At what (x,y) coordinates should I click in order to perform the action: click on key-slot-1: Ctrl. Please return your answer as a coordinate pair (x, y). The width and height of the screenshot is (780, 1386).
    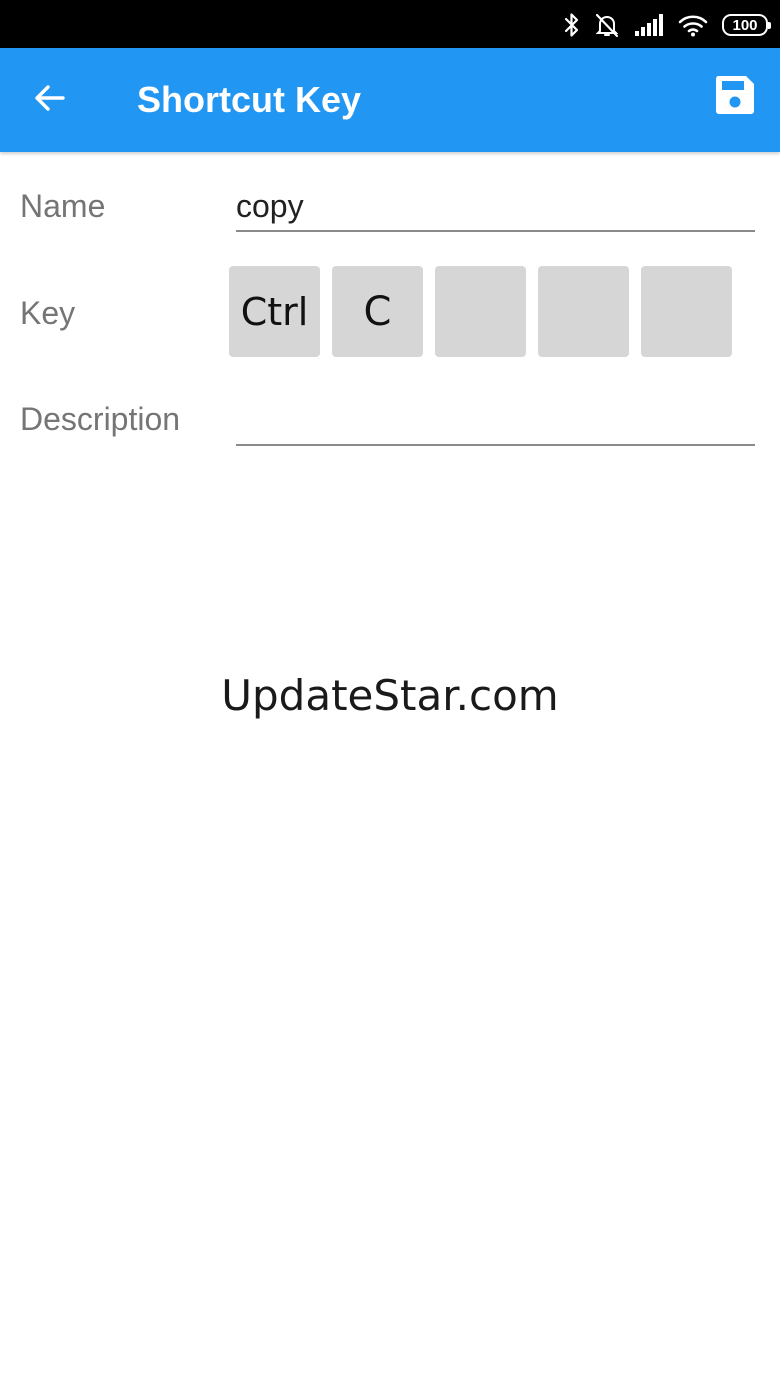
    Looking at the image, I should click on (274, 311).